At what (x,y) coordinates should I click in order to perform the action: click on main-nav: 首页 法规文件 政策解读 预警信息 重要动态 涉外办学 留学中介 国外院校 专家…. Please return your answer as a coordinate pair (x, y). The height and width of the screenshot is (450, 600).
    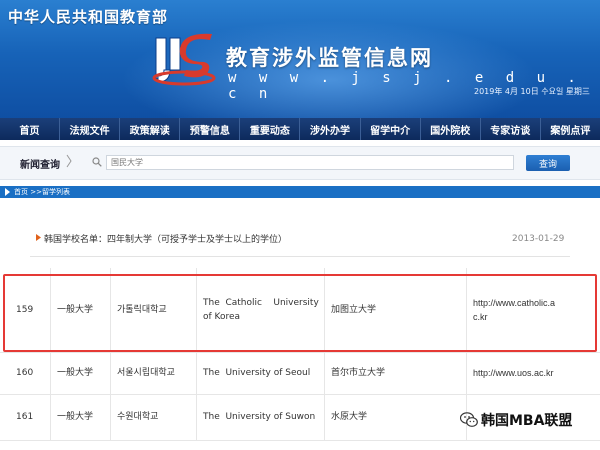
    Looking at the image, I should click on (300, 129).